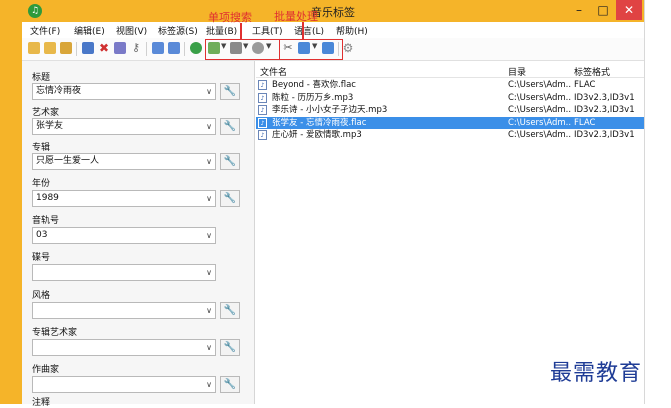 This screenshot has width=671, height=408. Describe the element at coordinates (124, 272) in the screenshot. I see `disc-field: ∨` at that location.